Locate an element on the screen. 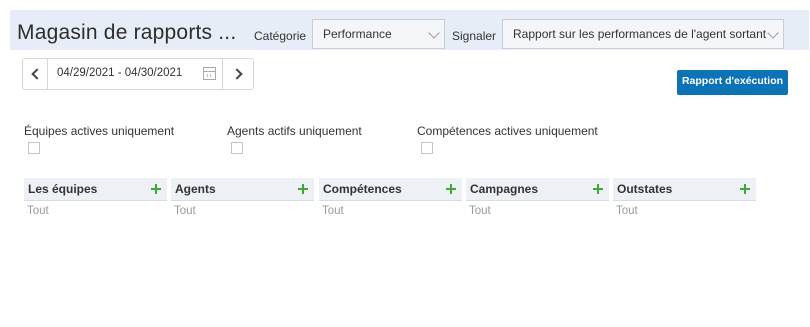  date-range-input: 04/29/2021 - 04/30/2021 is located at coordinates (119, 73).